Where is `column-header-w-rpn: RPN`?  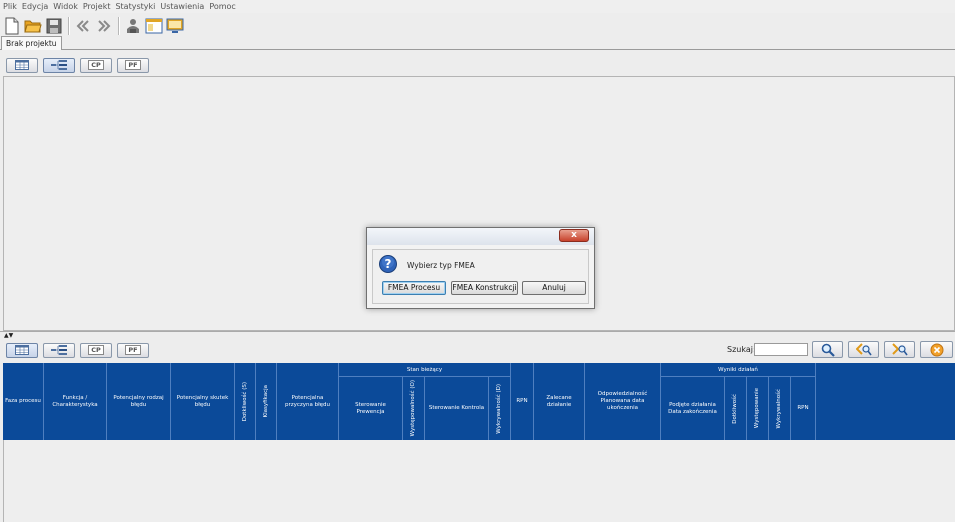 column-header-w-rpn: RPN is located at coordinates (803, 408).